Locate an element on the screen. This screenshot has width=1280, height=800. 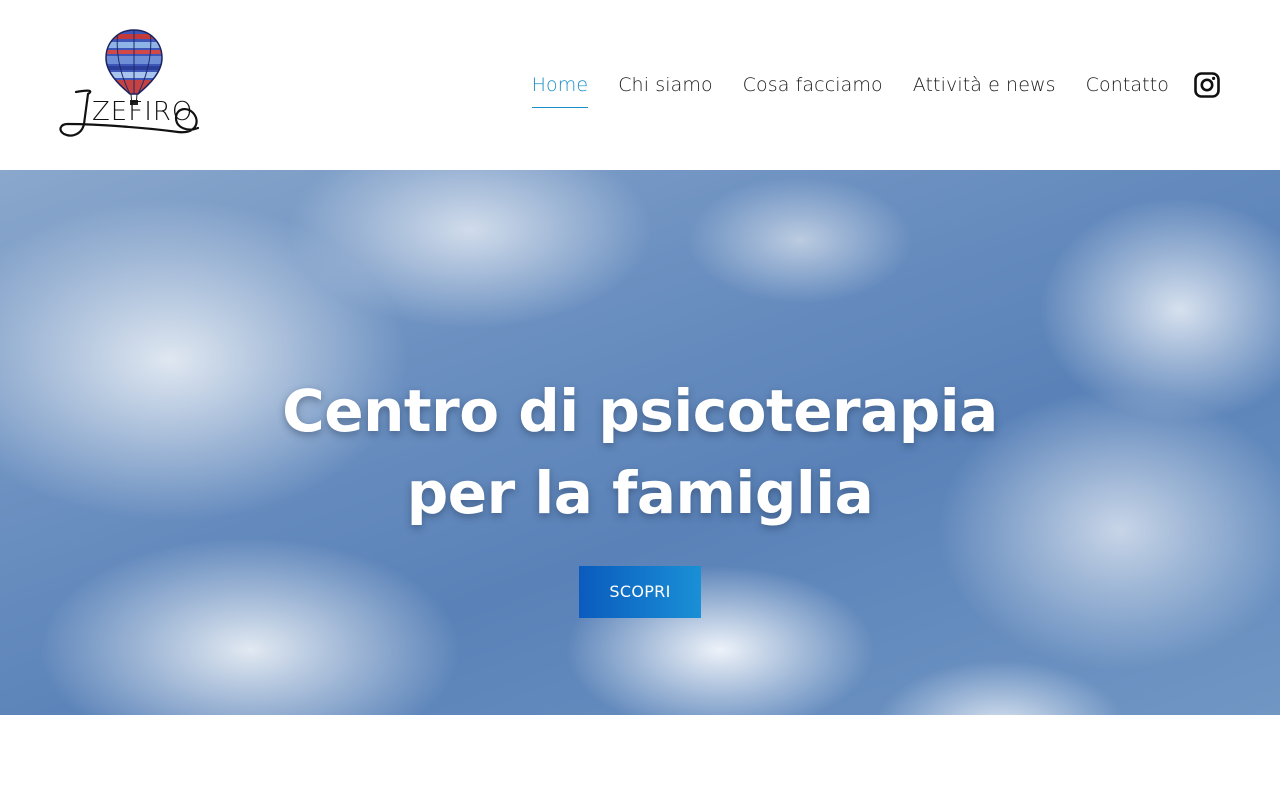
hero-title-line-1: Centro di psicoterapia is located at coordinates (640, 411).